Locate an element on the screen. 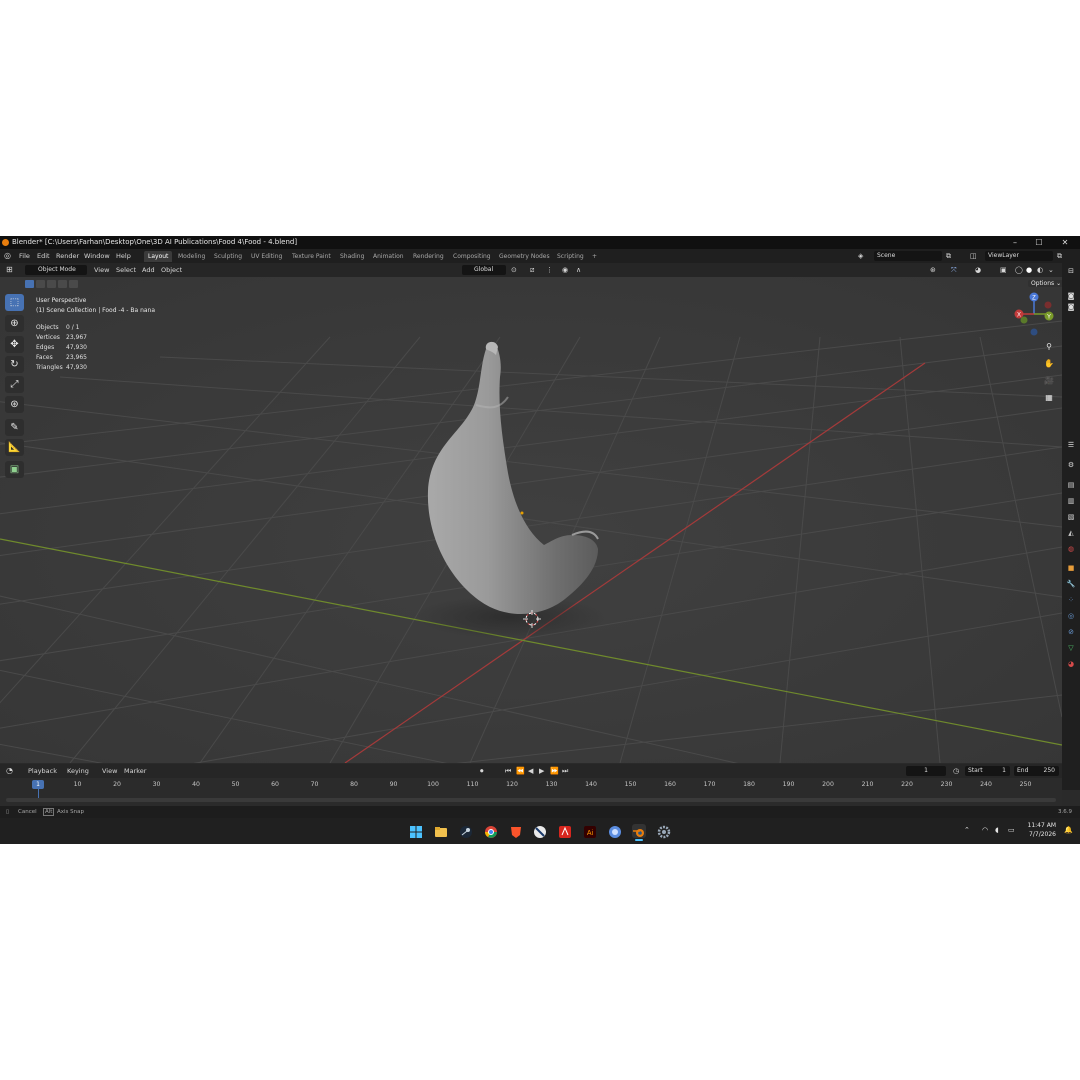 The height and width of the screenshot is (1080, 1080). preview-range-icon: ◷ is located at coordinates (956, 771).